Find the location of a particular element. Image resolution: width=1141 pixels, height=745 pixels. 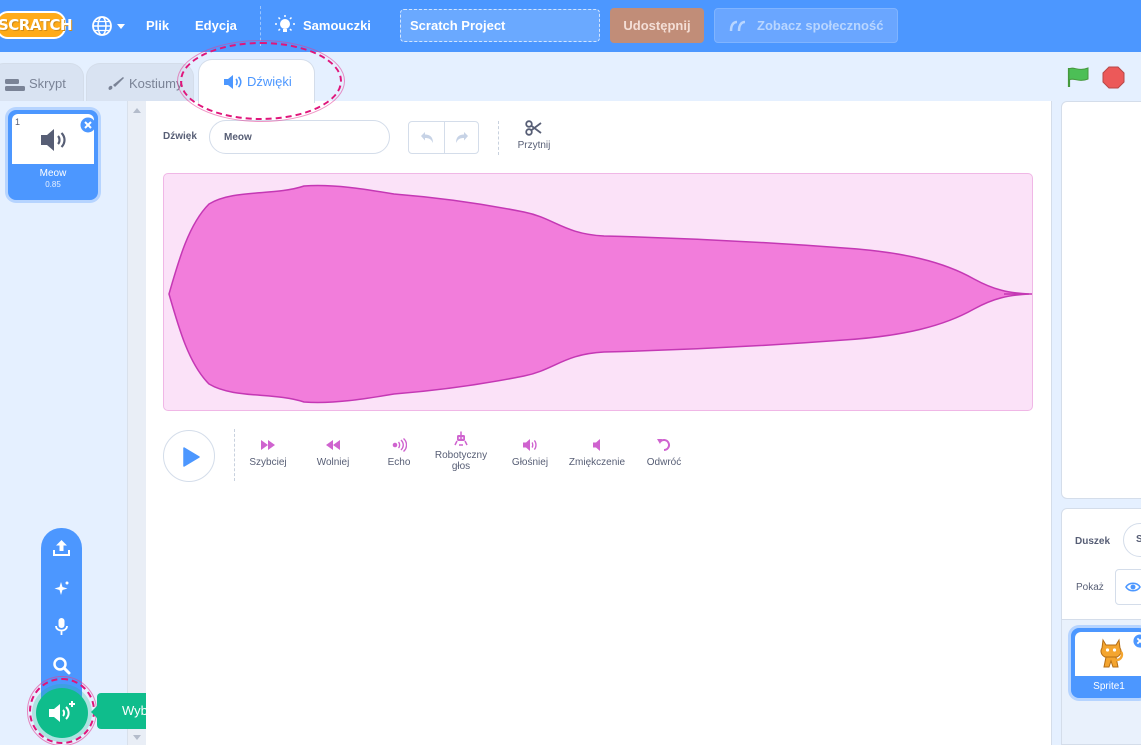

green-flag-icon is located at coordinates (1078, 77).